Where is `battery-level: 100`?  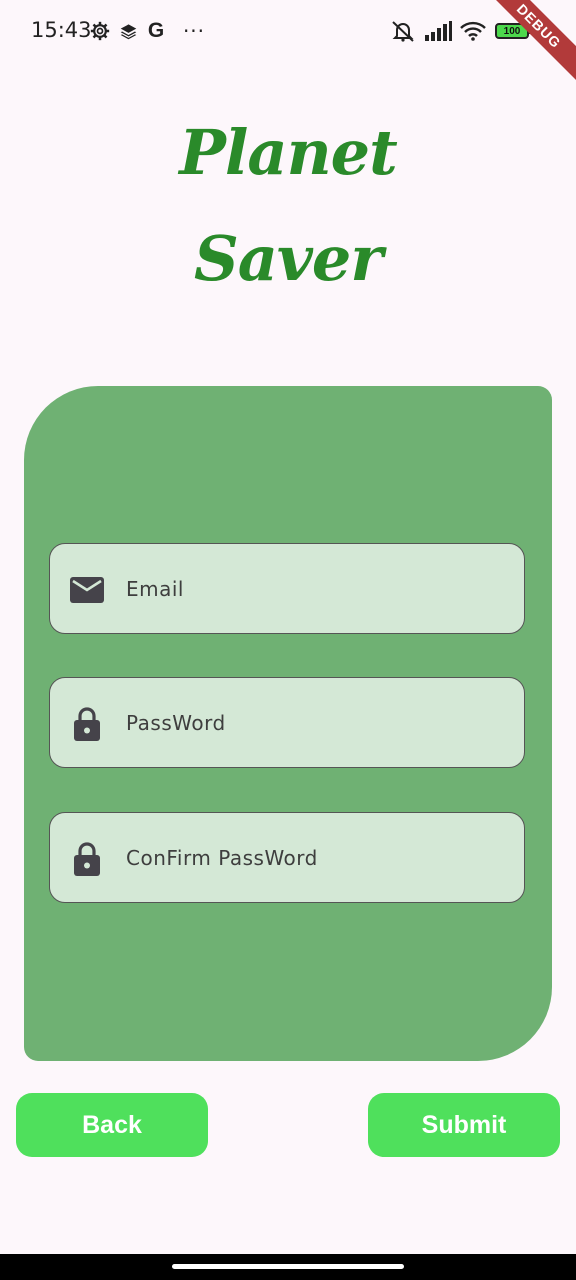 battery-level: 100 is located at coordinates (512, 31).